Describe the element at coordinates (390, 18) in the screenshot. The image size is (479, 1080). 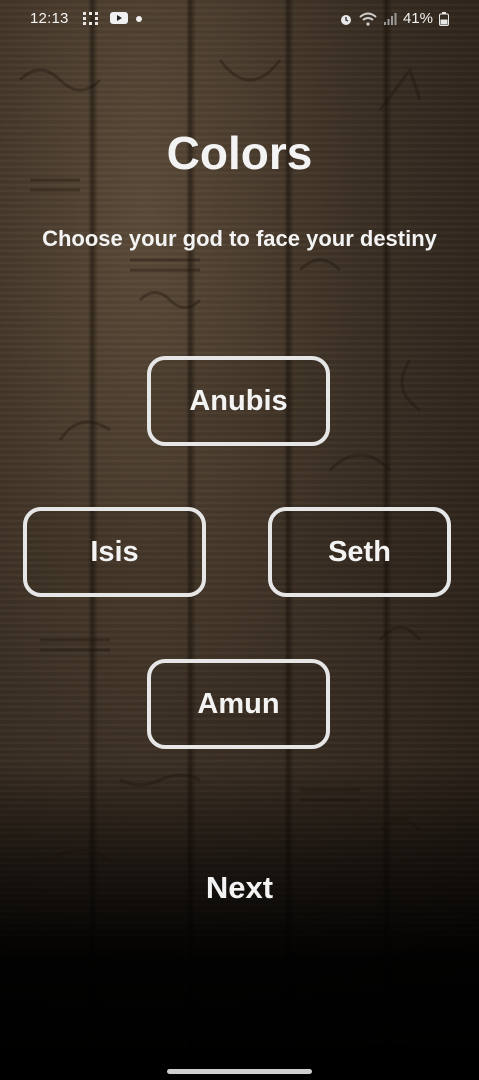
I see `signal-icon` at that location.